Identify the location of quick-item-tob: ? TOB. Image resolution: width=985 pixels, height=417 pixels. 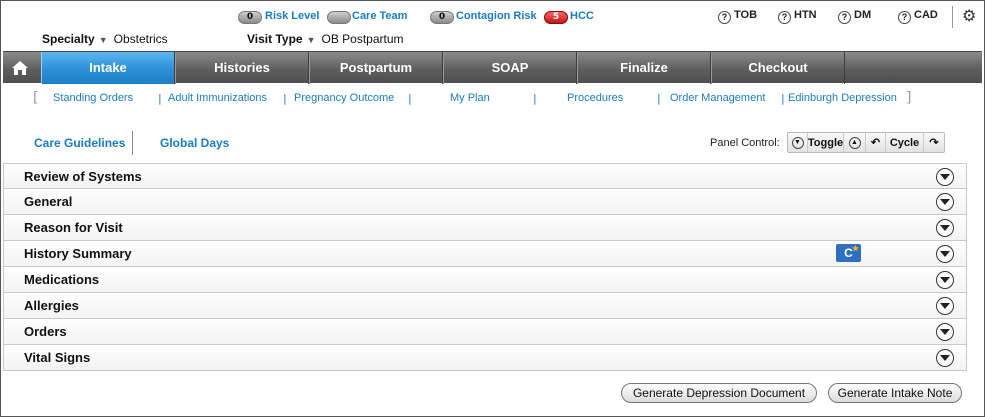
(737, 16).